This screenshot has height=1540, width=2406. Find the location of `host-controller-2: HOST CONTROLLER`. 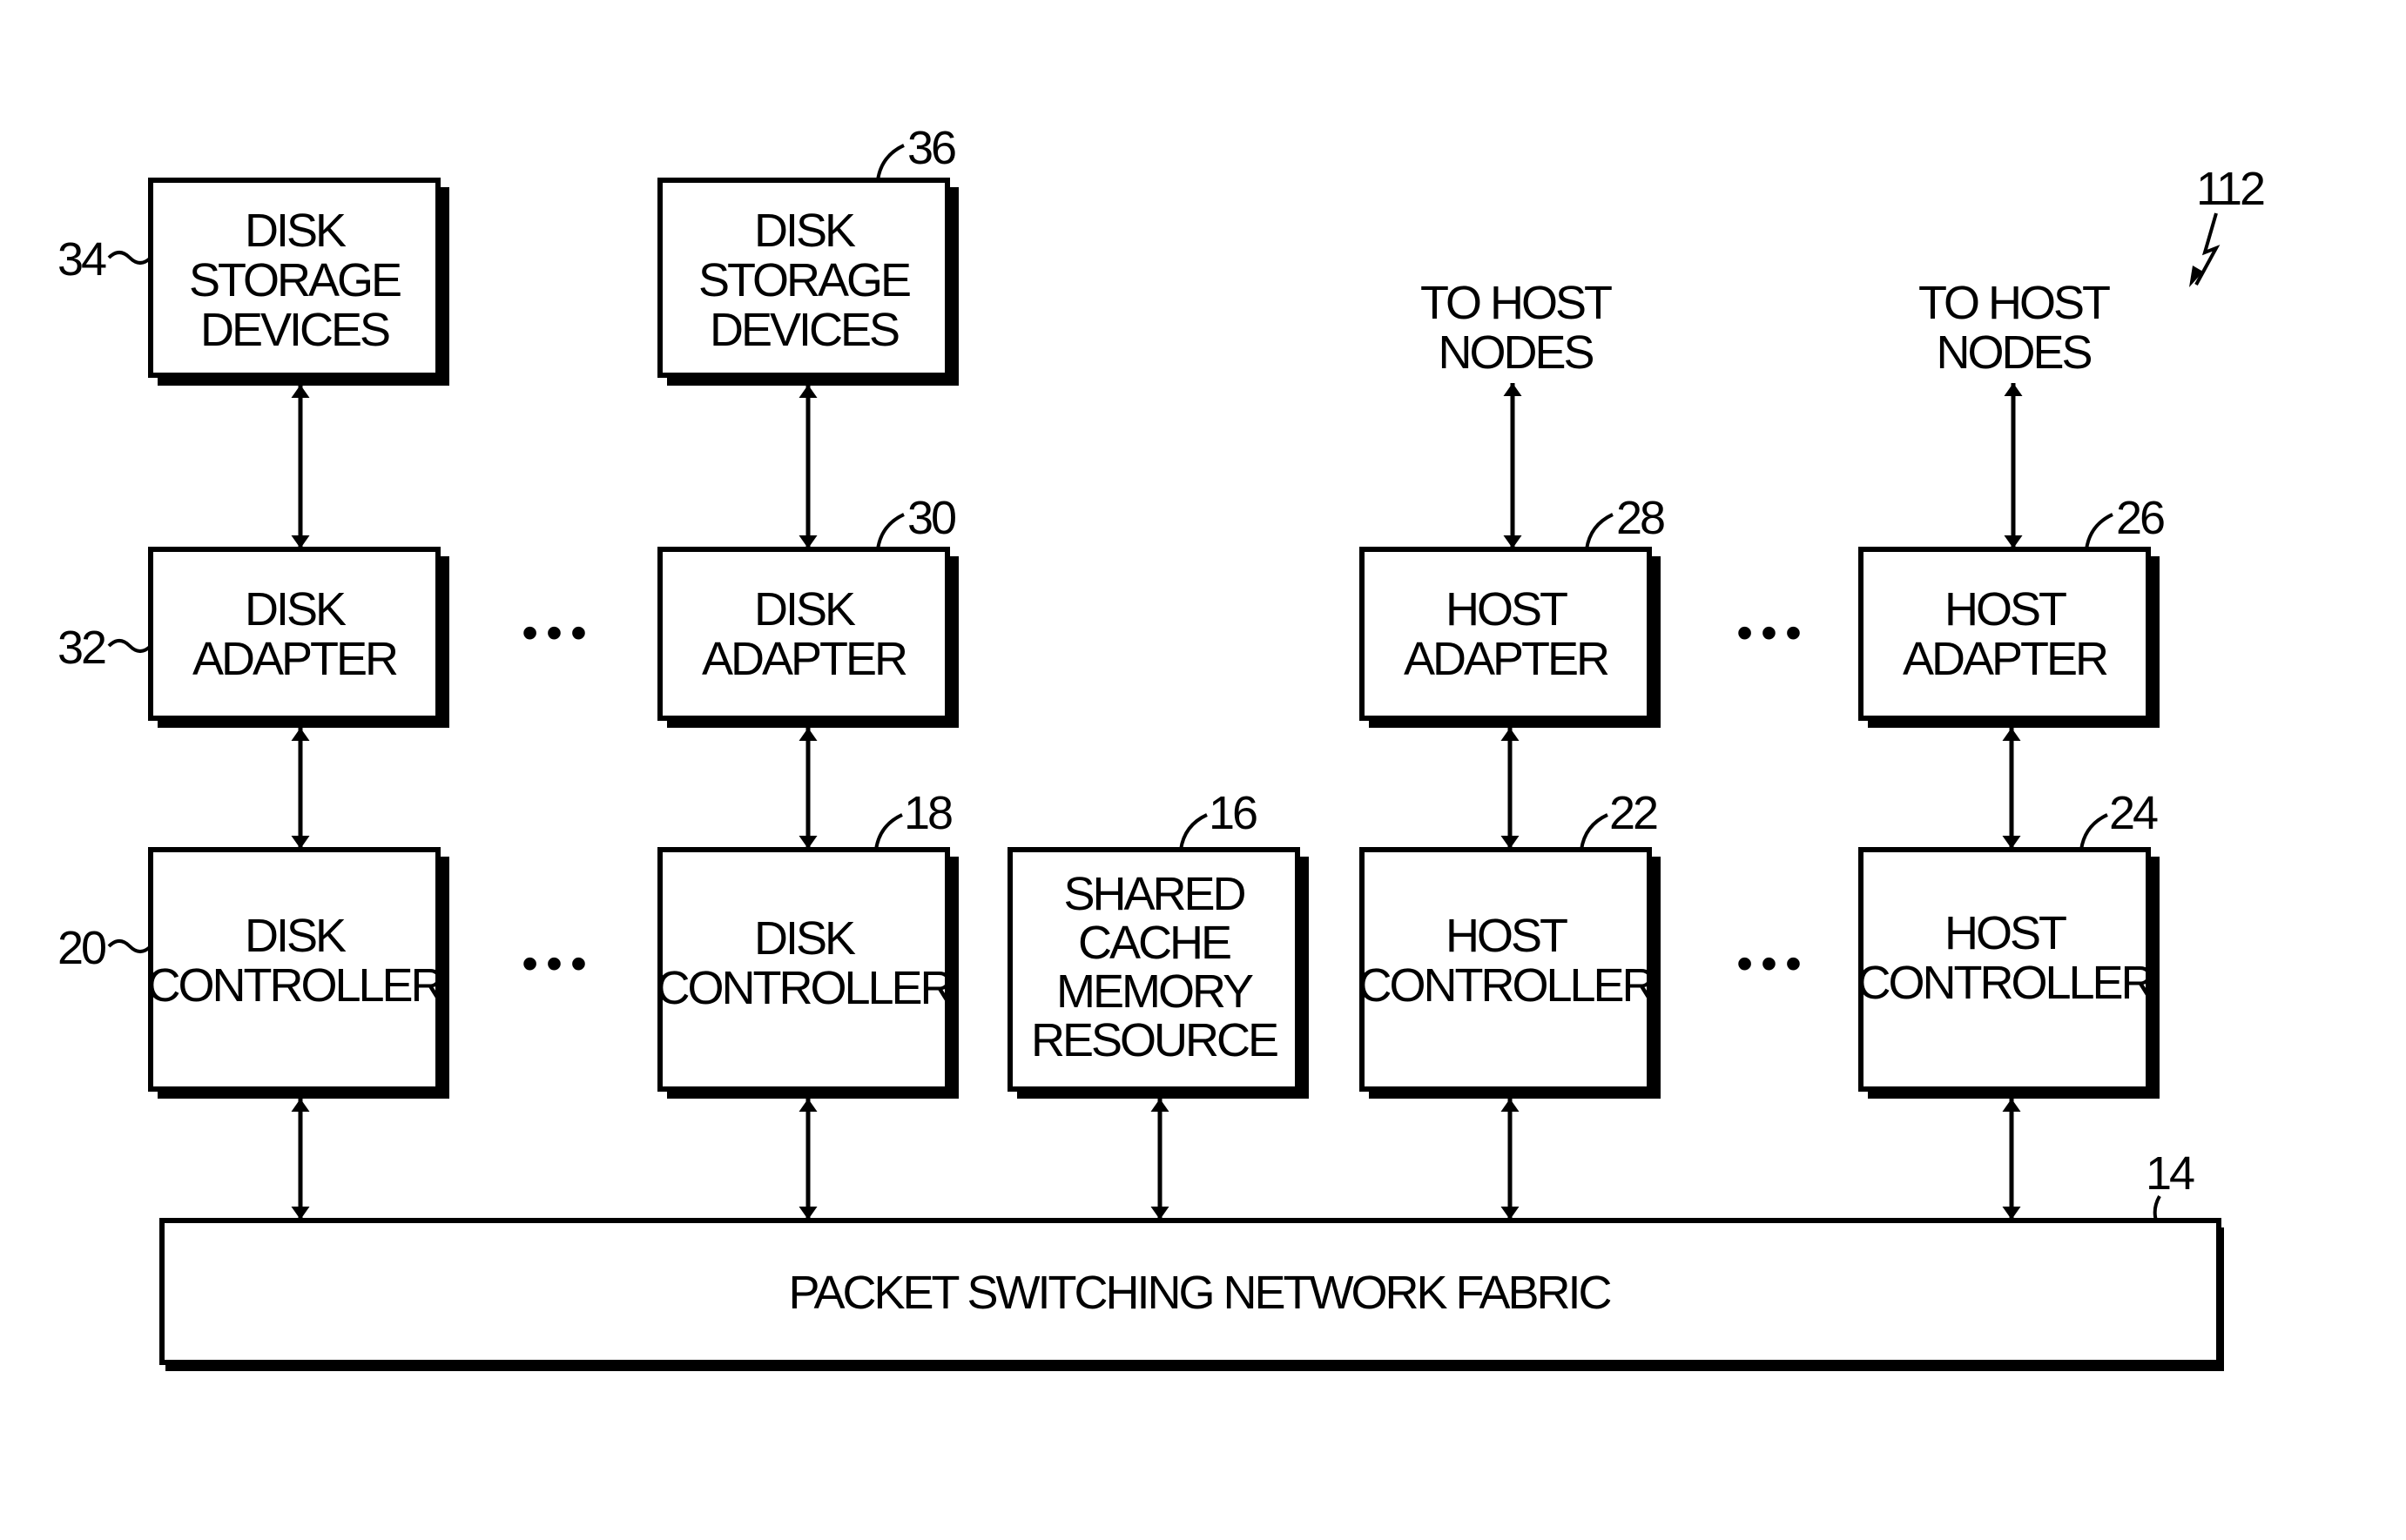

host-controller-2: HOST CONTROLLER is located at coordinates (2008, 973).